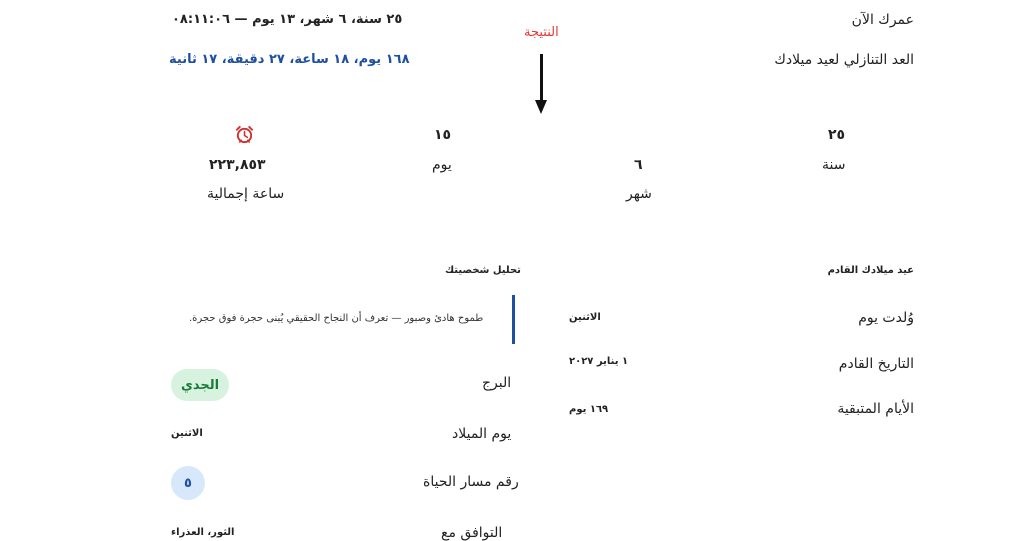  Describe the element at coordinates (471, 482) in the screenshot. I see `life-path-label: رقم مسار الحياة` at that location.